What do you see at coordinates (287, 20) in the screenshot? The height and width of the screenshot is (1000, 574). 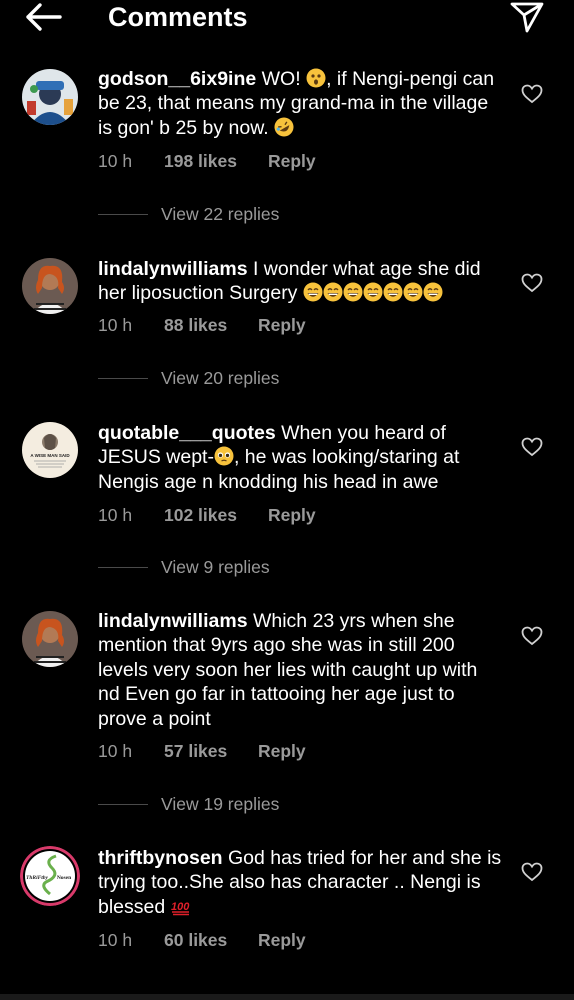 I see `top-bar: Comments` at bounding box center [287, 20].